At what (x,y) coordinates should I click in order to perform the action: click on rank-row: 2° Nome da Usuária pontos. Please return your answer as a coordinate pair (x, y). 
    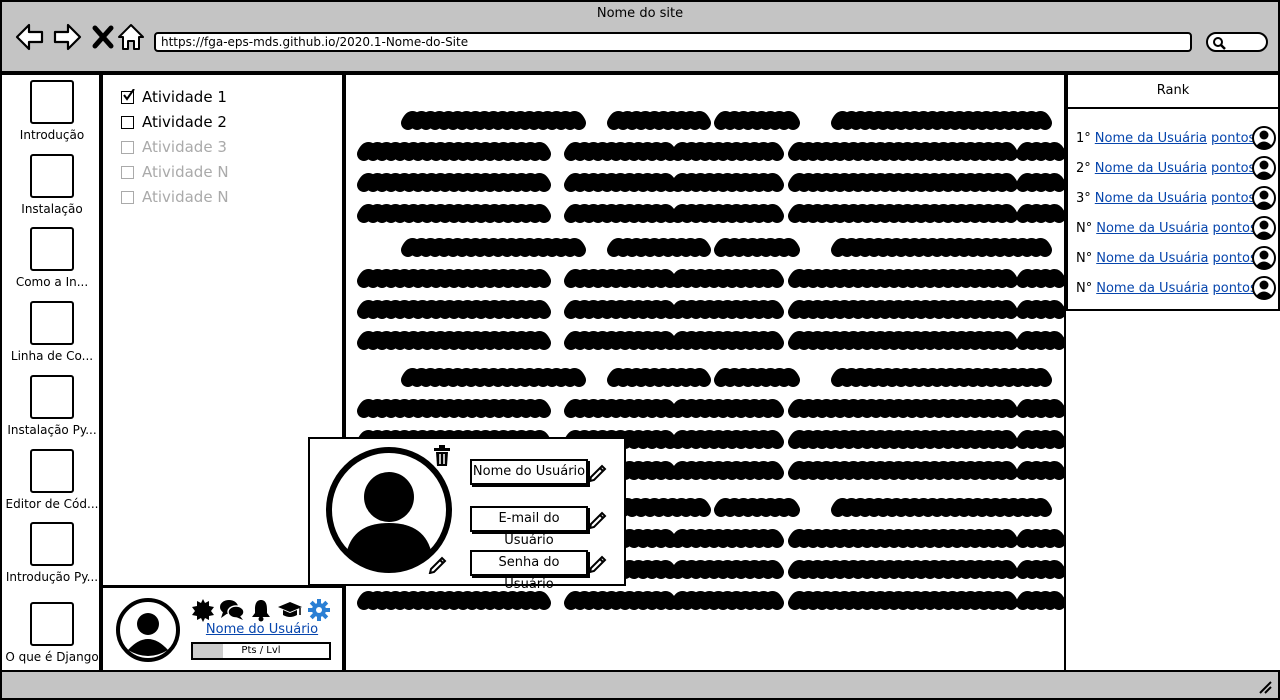
    Looking at the image, I should click on (1177, 168).